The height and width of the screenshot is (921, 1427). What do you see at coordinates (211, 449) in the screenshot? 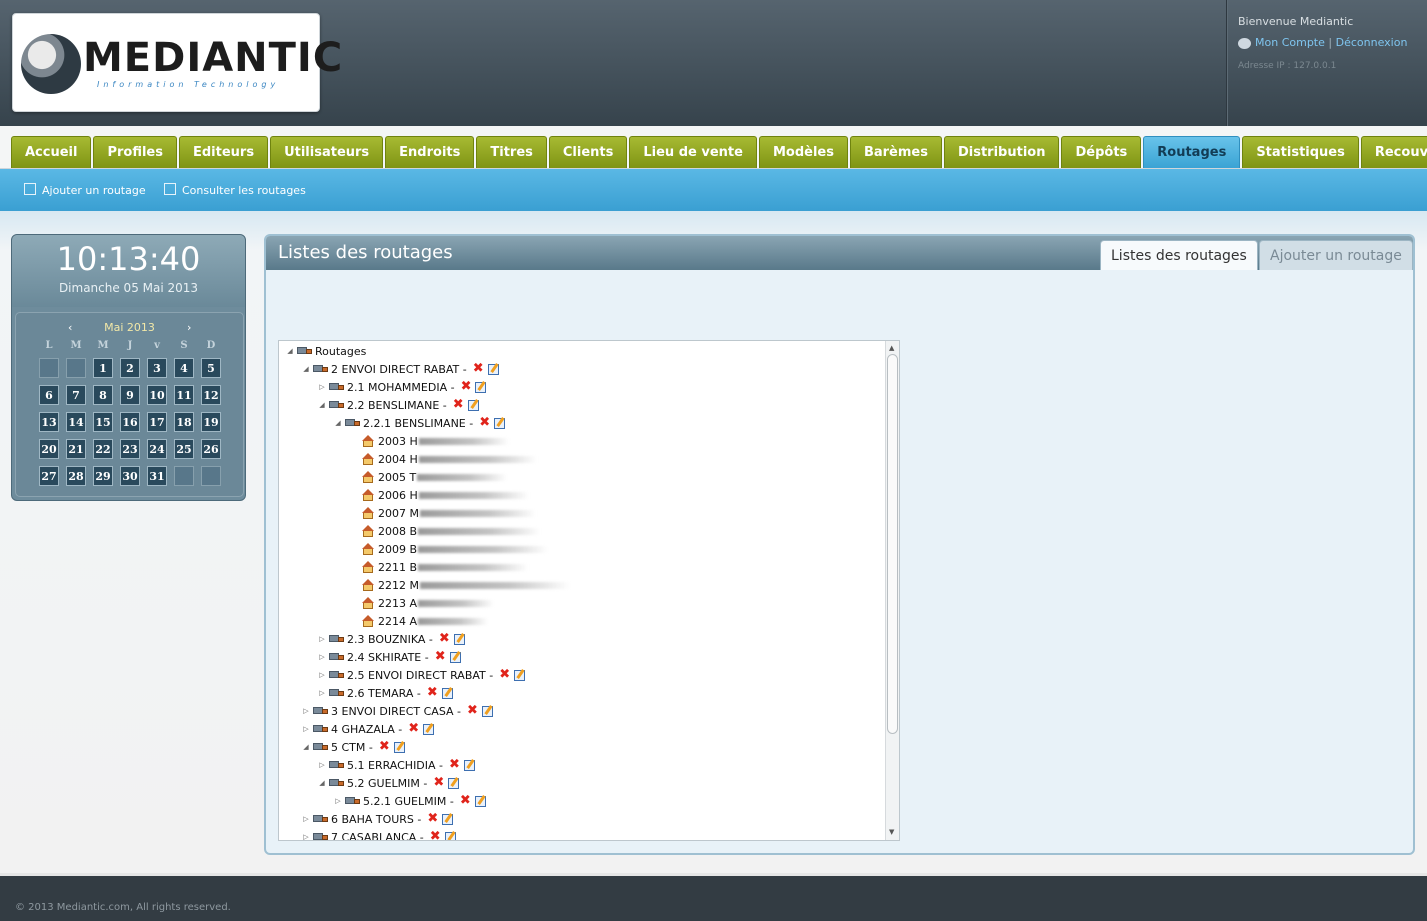
I see `calendar-day: 26` at bounding box center [211, 449].